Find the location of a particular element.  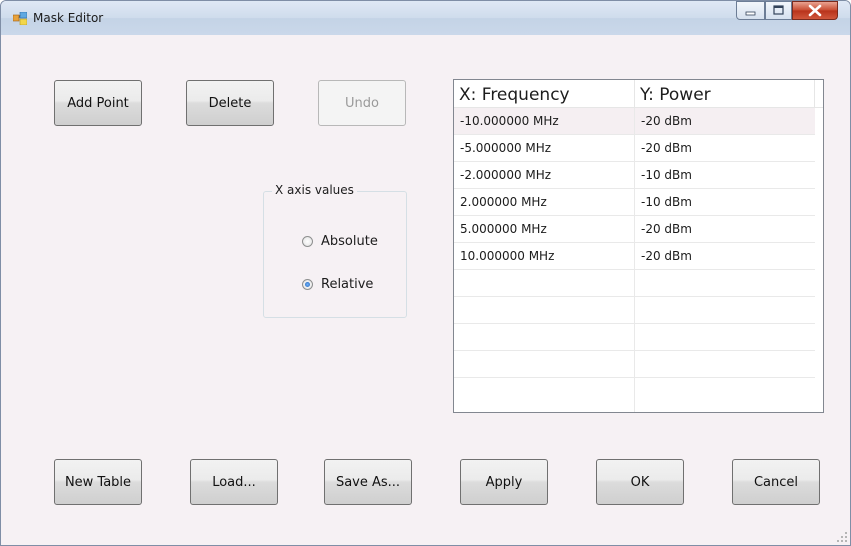

window-app-icon is located at coordinates (20, 18).